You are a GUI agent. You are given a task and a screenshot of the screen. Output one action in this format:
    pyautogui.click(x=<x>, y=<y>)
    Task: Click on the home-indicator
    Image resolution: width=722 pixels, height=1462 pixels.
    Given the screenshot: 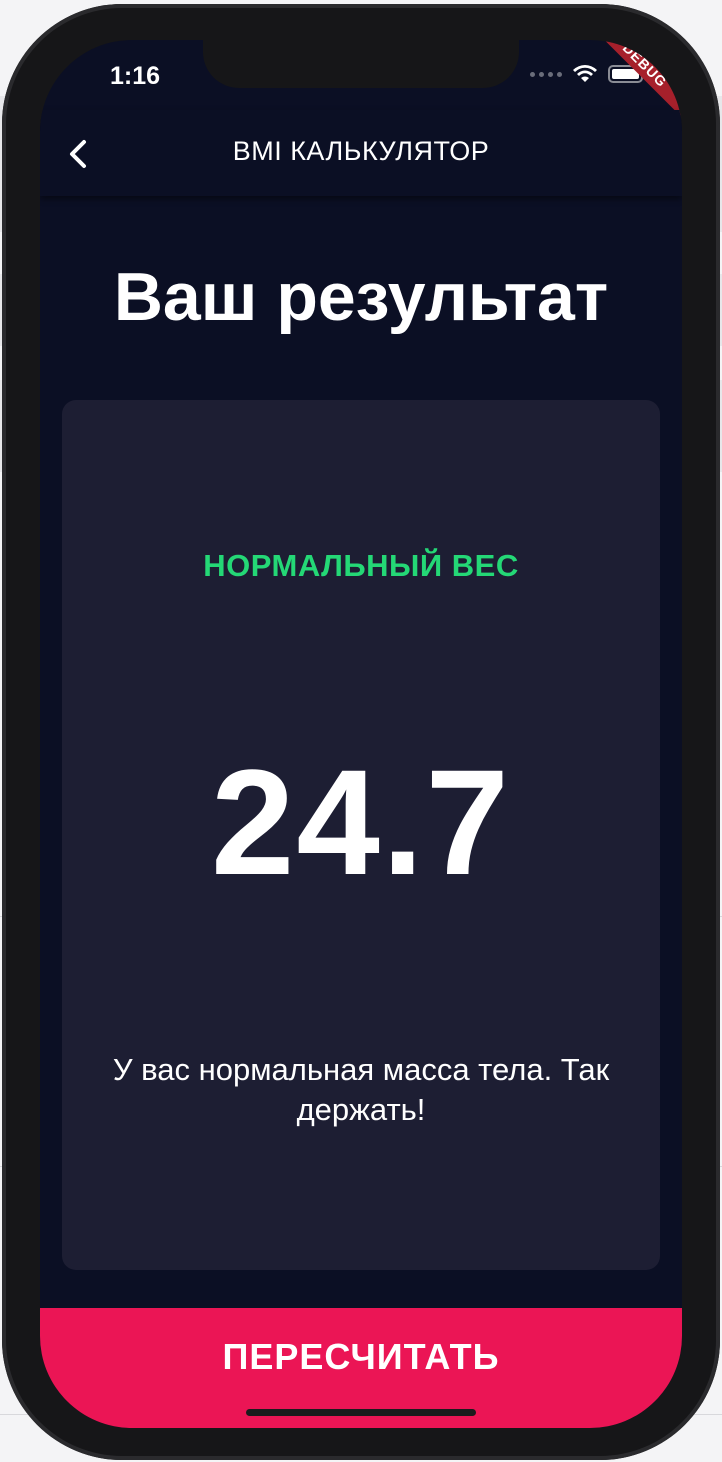 What is the action you would take?
    pyautogui.click(x=361, y=1412)
    